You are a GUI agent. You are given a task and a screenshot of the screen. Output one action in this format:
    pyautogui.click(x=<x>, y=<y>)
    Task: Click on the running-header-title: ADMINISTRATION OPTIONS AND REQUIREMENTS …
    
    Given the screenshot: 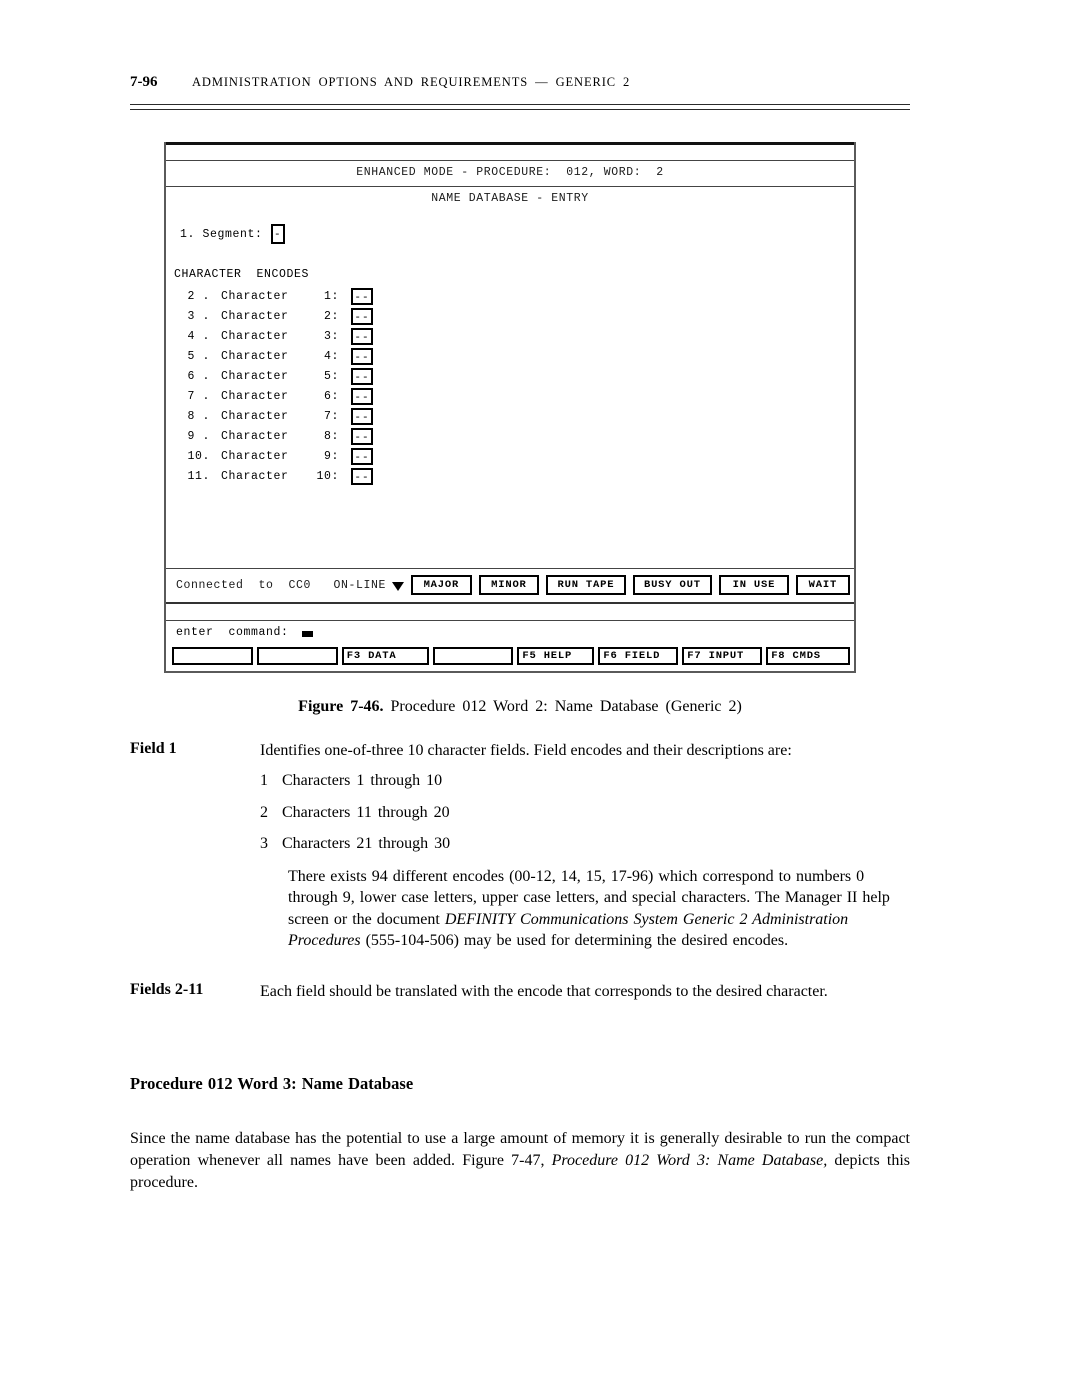 What is the action you would take?
    pyautogui.click(x=411, y=82)
    